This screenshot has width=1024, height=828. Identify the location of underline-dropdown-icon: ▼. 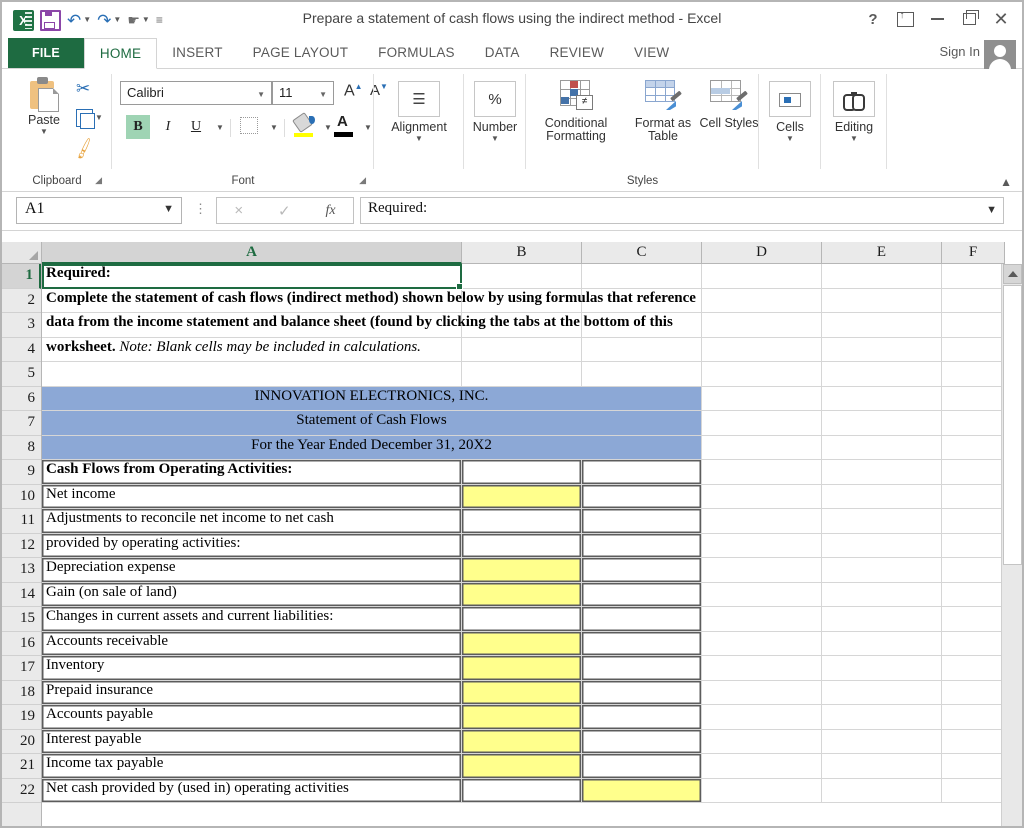
(220, 127).